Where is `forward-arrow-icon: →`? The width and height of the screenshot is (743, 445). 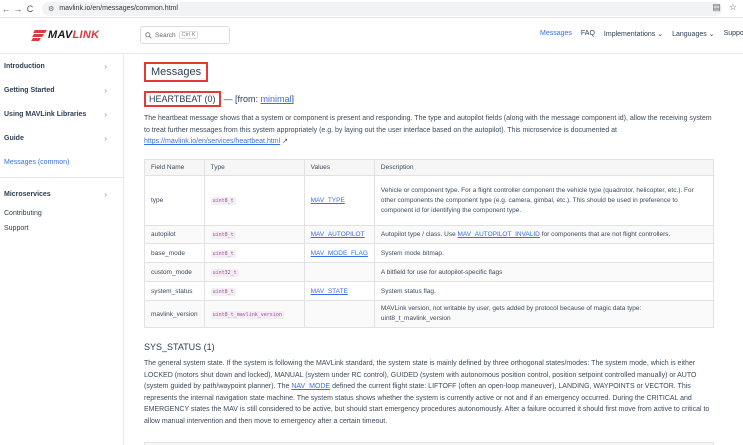
forward-arrow-icon: → is located at coordinates (18, 9).